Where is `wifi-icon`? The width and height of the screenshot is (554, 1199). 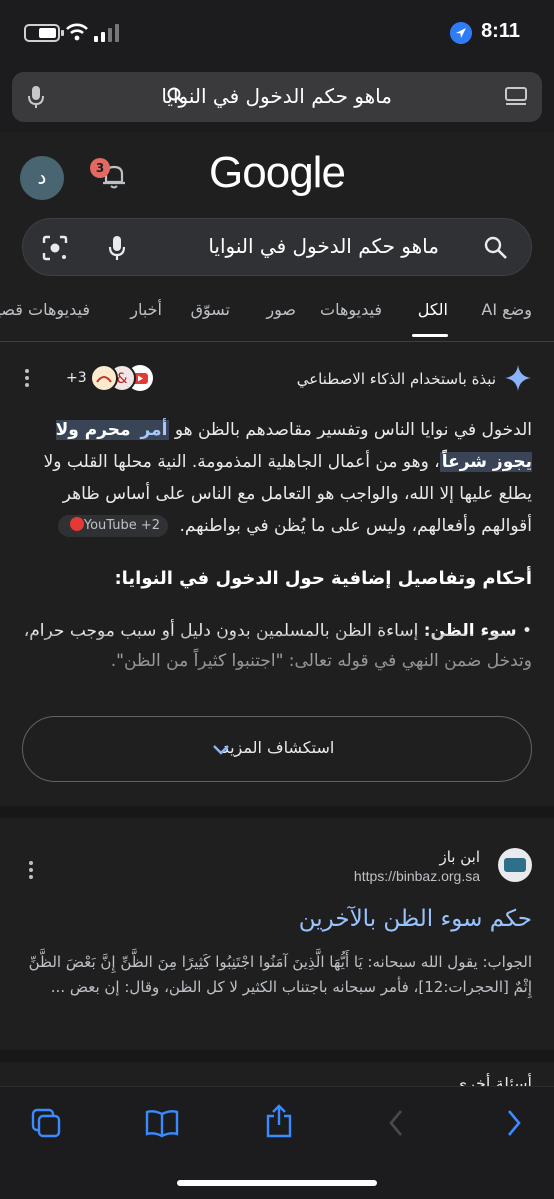 wifi-icon is located at coordinates (77, 32).